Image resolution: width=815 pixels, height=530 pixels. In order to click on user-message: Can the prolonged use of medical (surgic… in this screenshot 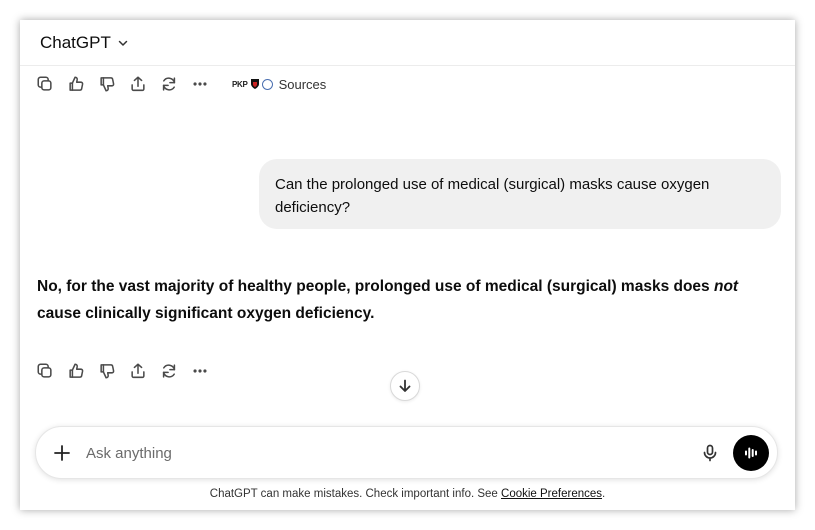, I will do `click(520, 194)`.